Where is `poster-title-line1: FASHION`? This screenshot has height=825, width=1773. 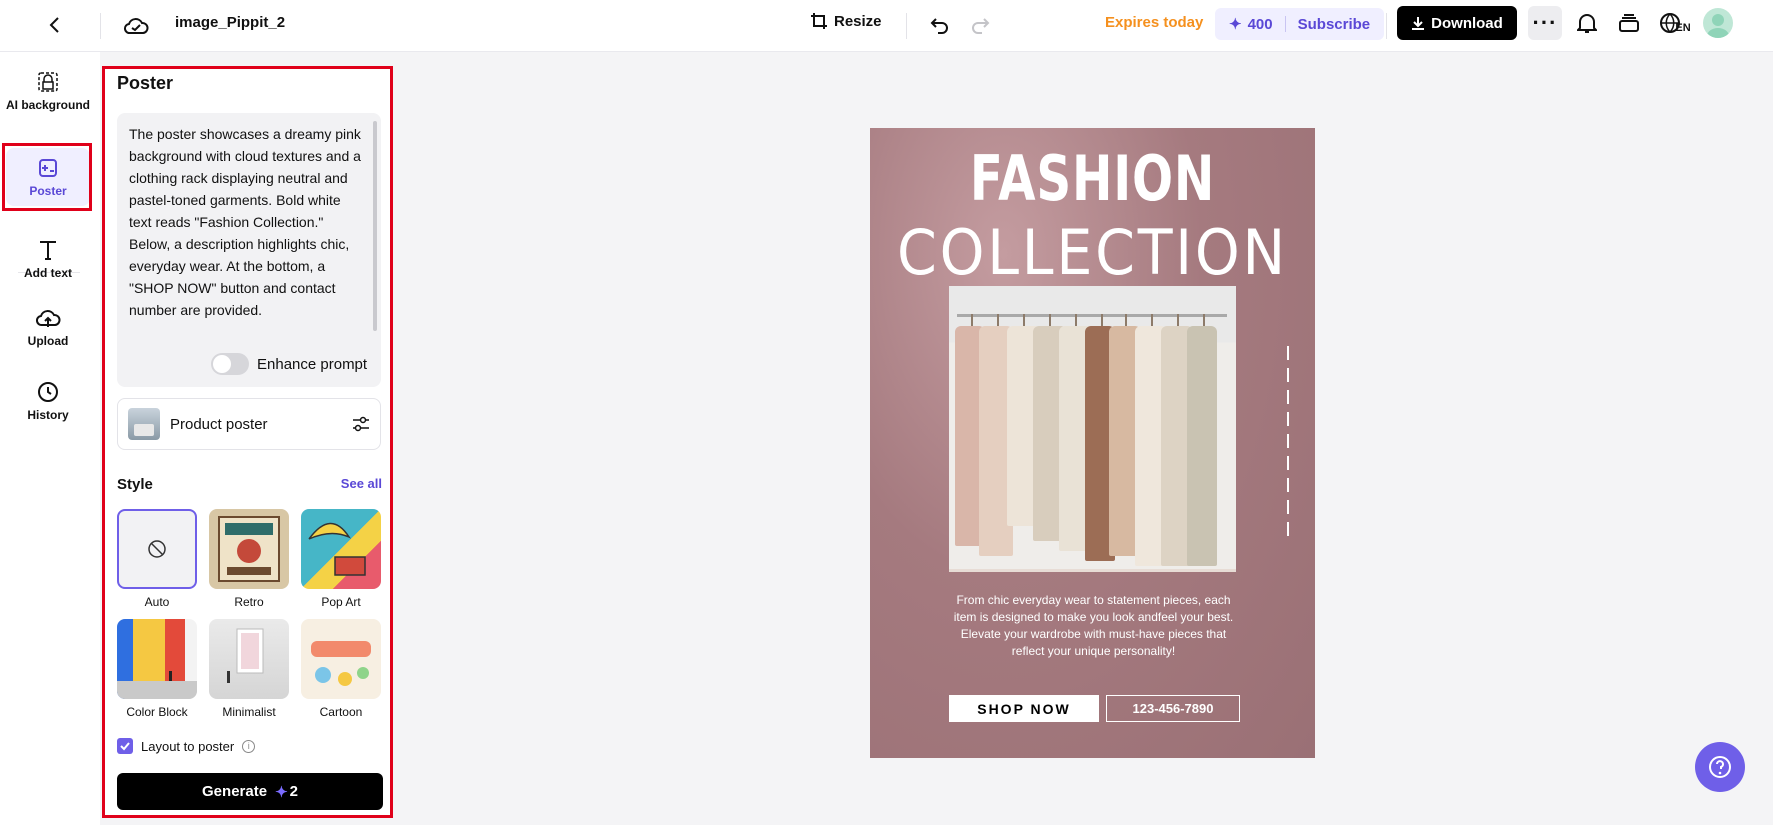 poster-title-line1: FASHION is located at coordinates (1092, 178).